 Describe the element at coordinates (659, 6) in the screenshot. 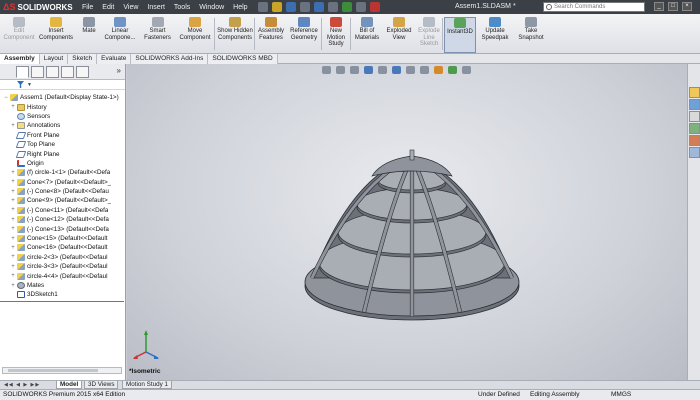

I see `minimize-button: _` at that location.